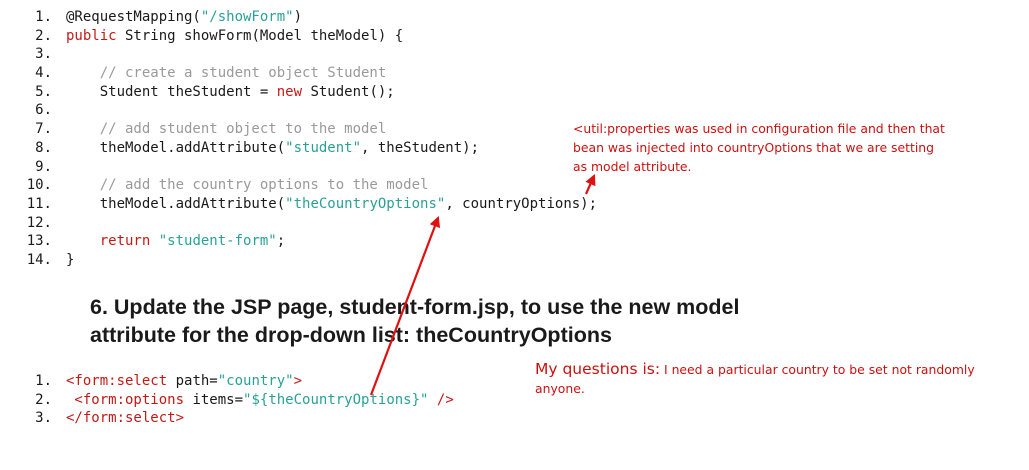 This screenshot has height=470, width=1029. I want to click on line-number: 13., so click(39, 241).